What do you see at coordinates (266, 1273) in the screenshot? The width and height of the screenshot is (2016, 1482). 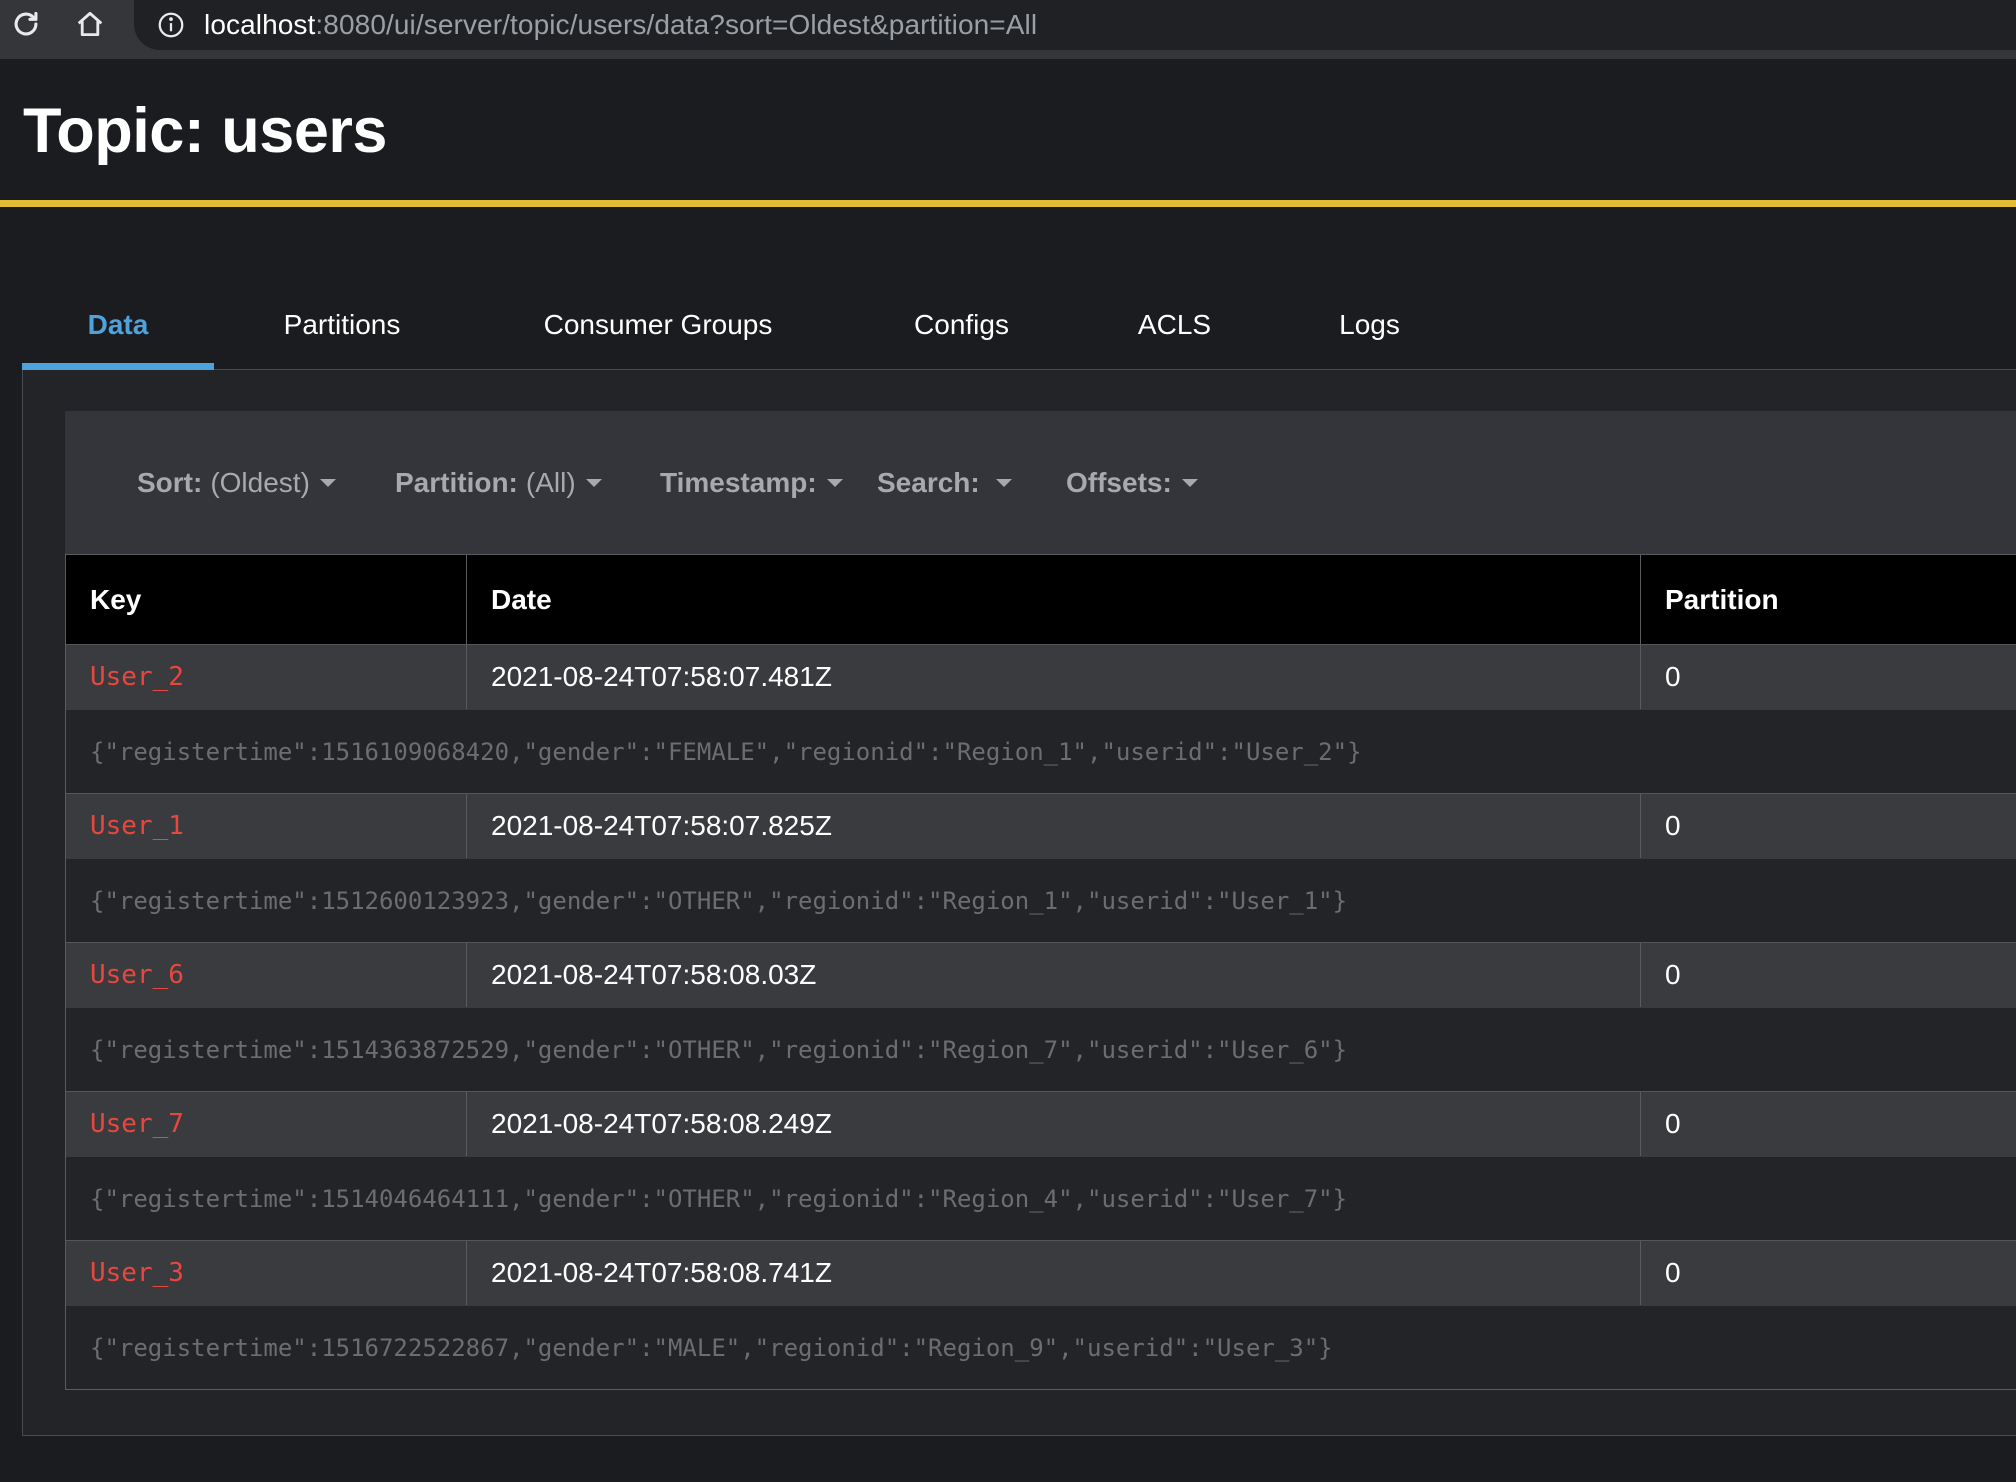 I see `message-key: User_3` at bounding box center [266, 1273].